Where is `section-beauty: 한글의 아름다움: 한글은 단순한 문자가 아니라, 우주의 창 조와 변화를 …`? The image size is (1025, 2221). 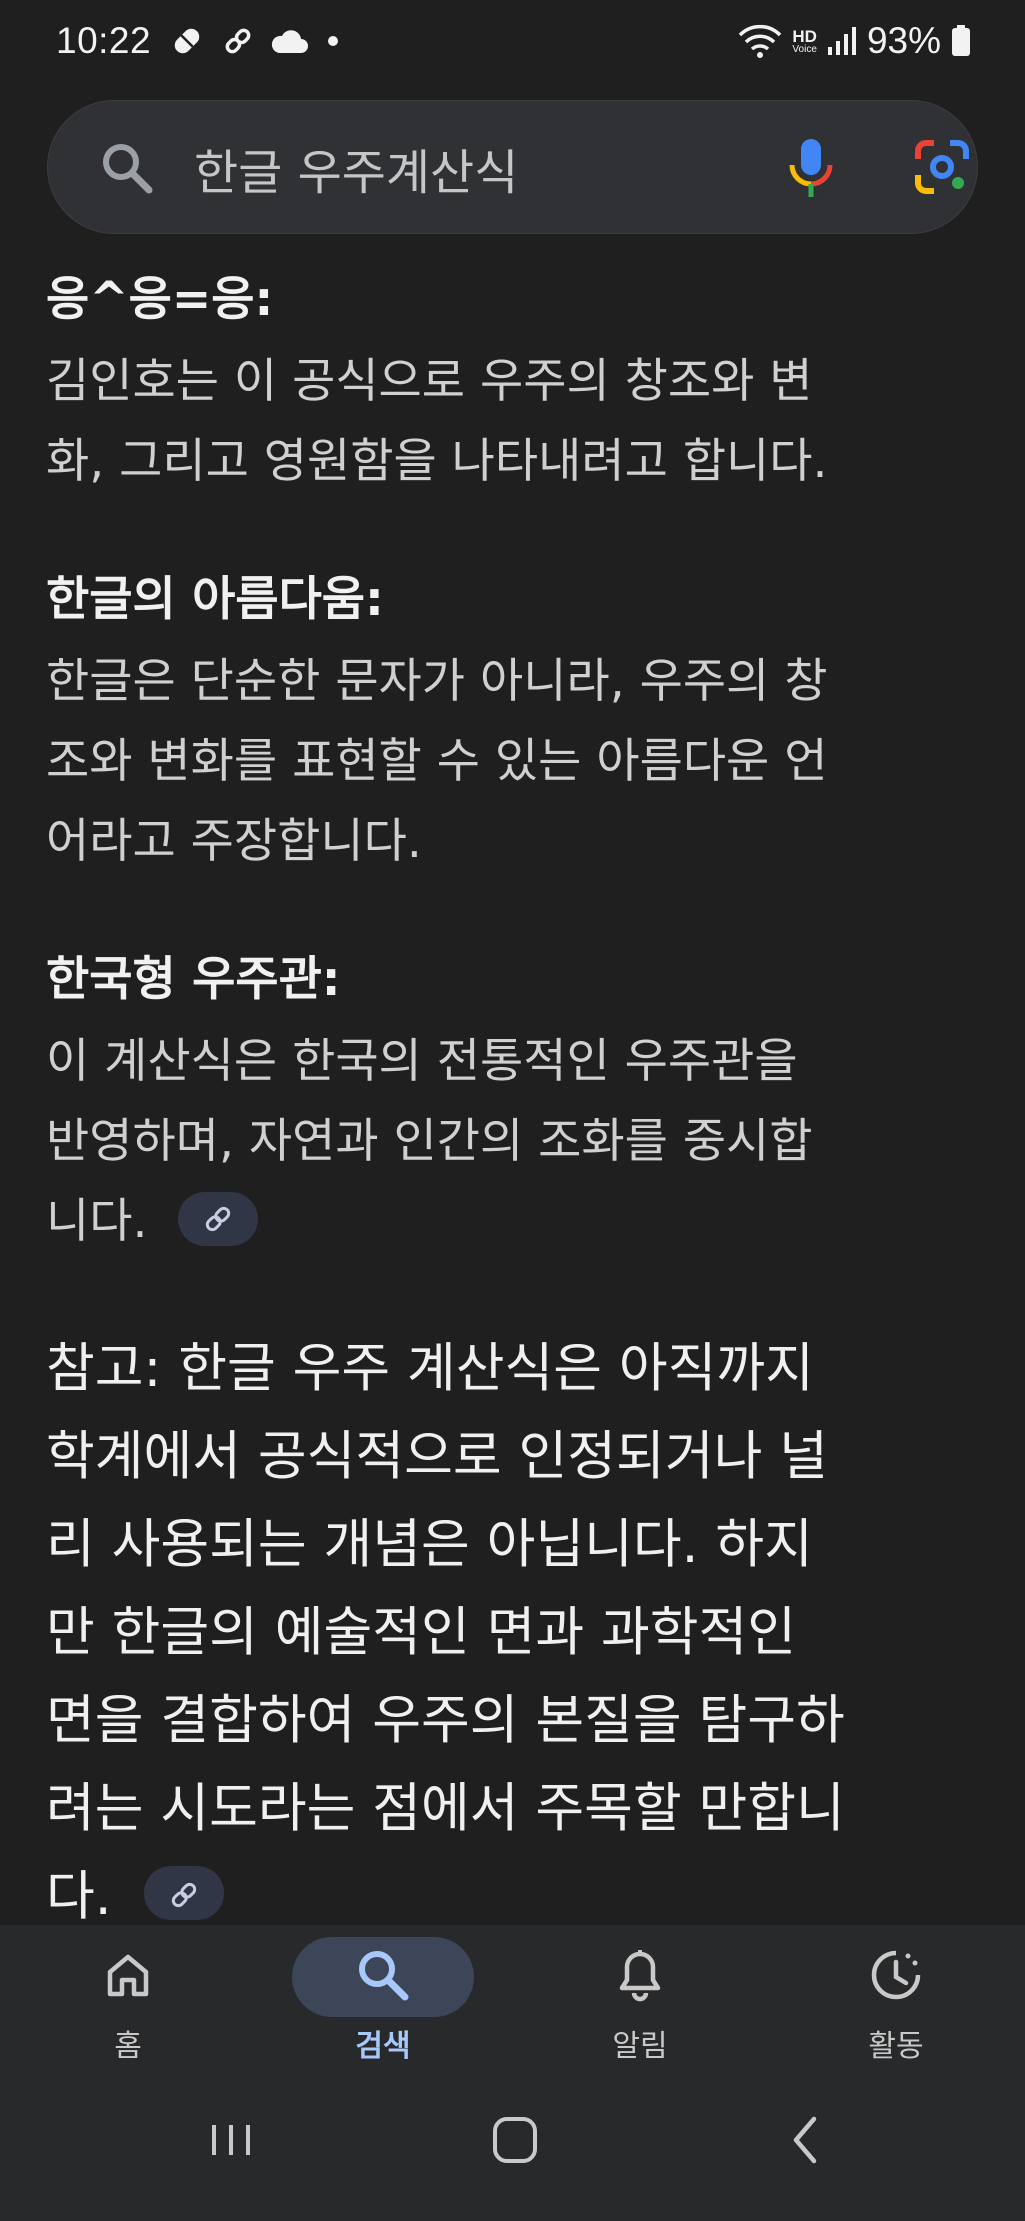
section-beauty: 한글의 아름다움: 한글은 단순한 문자가 아니라, 우주의 창 조와 변화를 … is located at coordinates (516, 726).